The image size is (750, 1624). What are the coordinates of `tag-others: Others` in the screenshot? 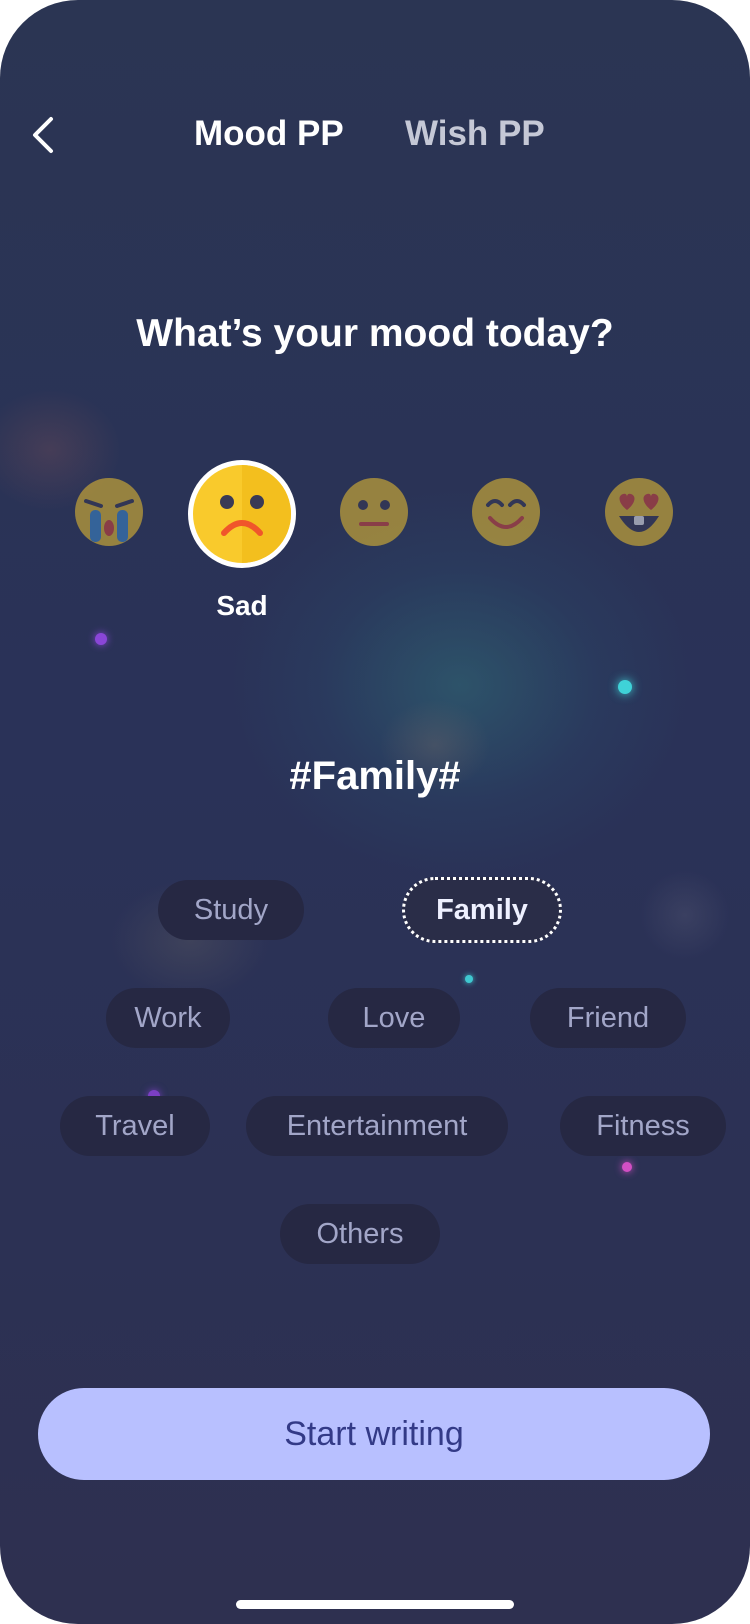 It's located at (360, 1234).